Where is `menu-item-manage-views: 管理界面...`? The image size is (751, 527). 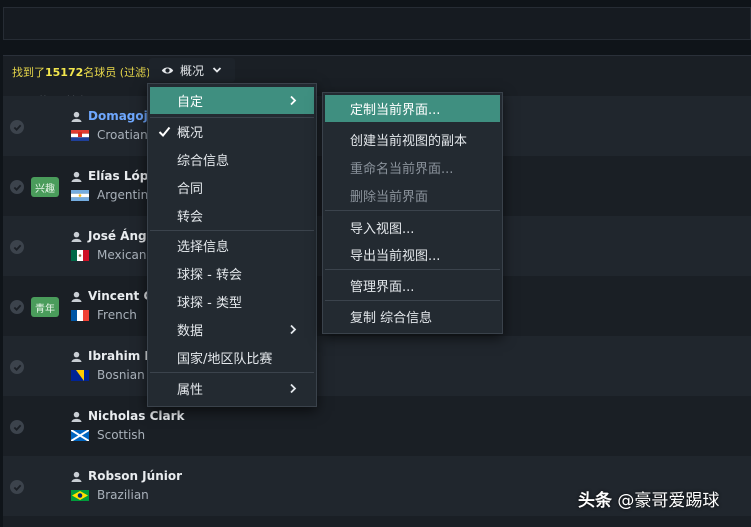
menu-item-manage-views: 管理界面... is located at coordinates (412, 285).